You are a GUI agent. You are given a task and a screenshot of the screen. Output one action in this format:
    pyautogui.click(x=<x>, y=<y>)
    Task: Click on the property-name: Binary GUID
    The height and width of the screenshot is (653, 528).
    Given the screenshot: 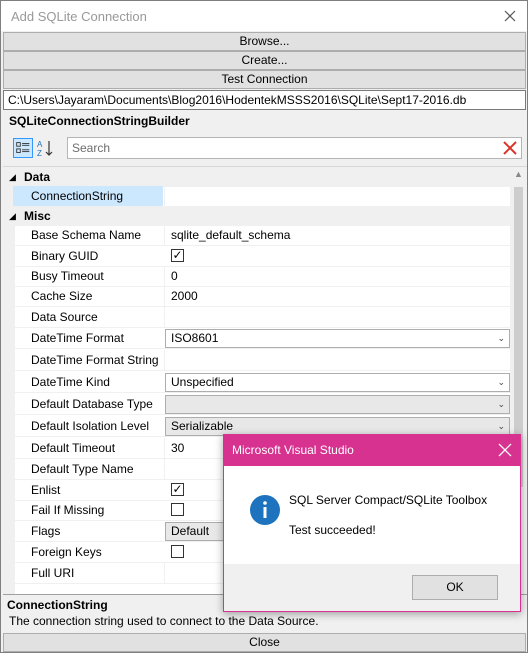 What is the action you would take?
    pyautogui.click(x=65, y=256)
    